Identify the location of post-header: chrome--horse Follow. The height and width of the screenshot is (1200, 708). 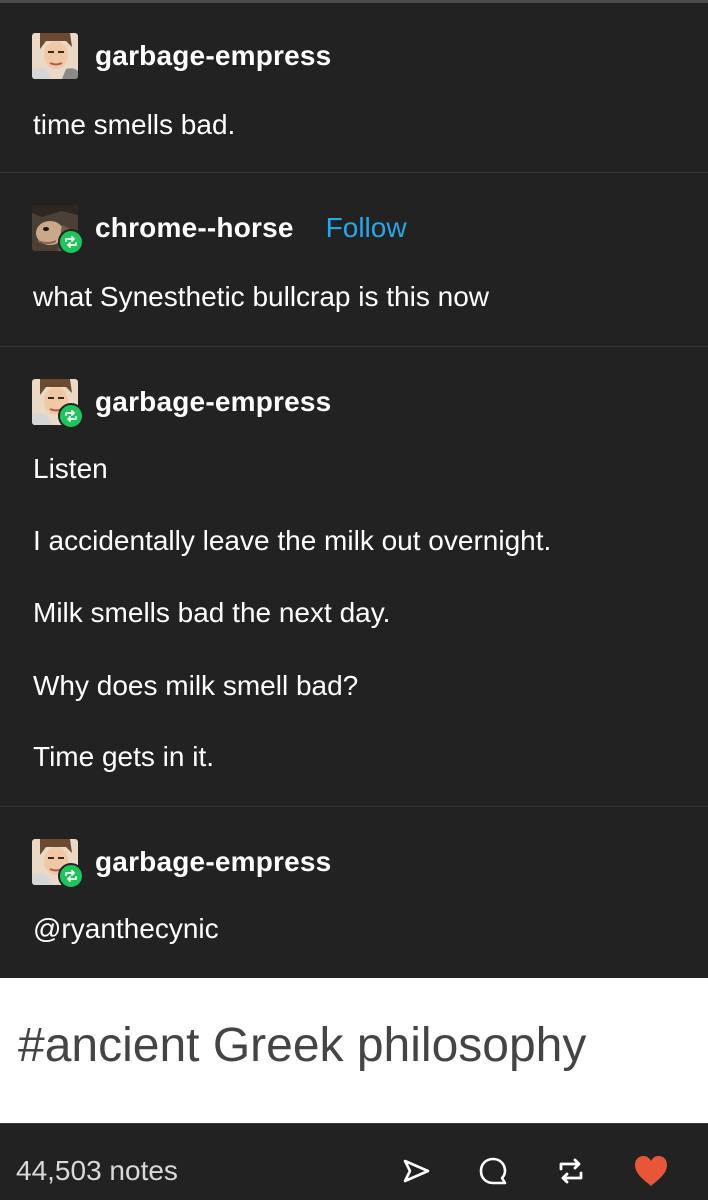
(219, 229).